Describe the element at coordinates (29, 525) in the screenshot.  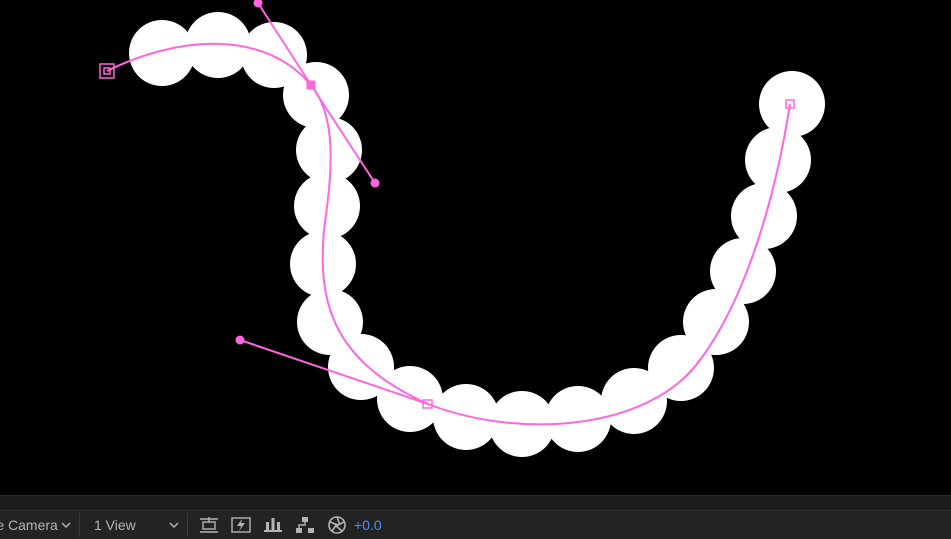
I see `camera-dropdown-label: Active Camera` at that location.